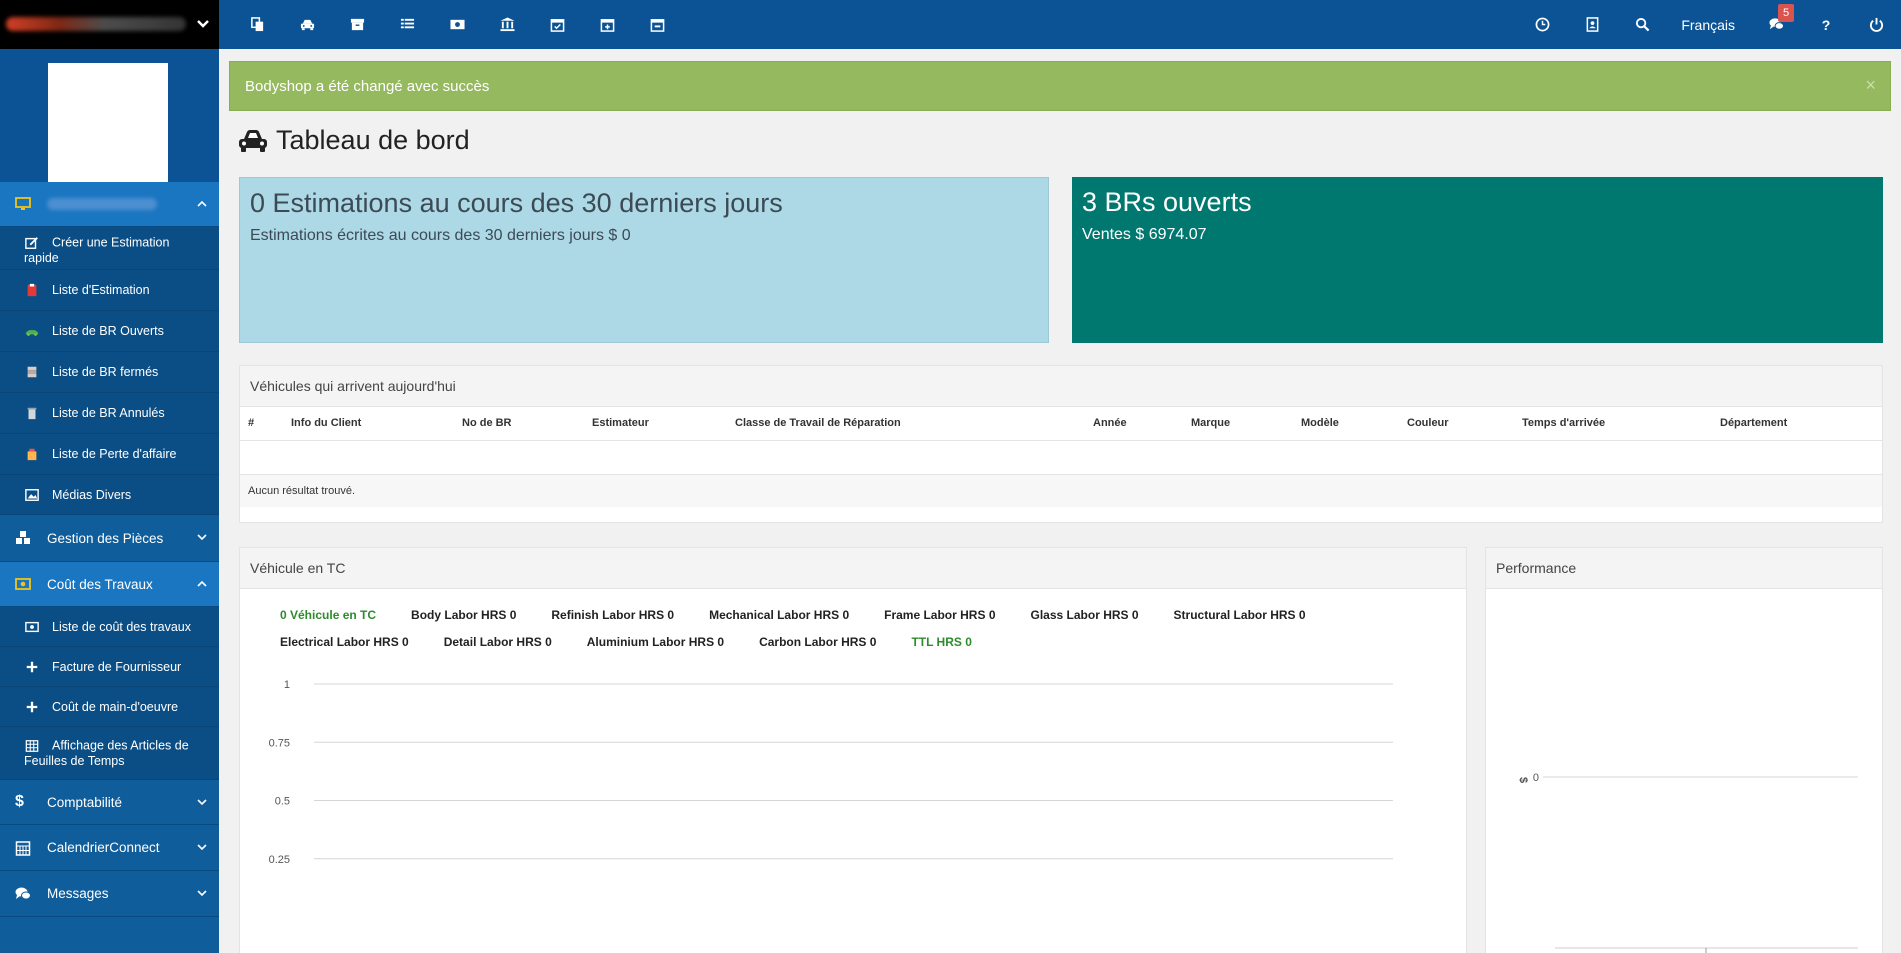  I want to click on sidebar-item-cancelled-br-list: Liste de BR Annulés, so click(109, 413).